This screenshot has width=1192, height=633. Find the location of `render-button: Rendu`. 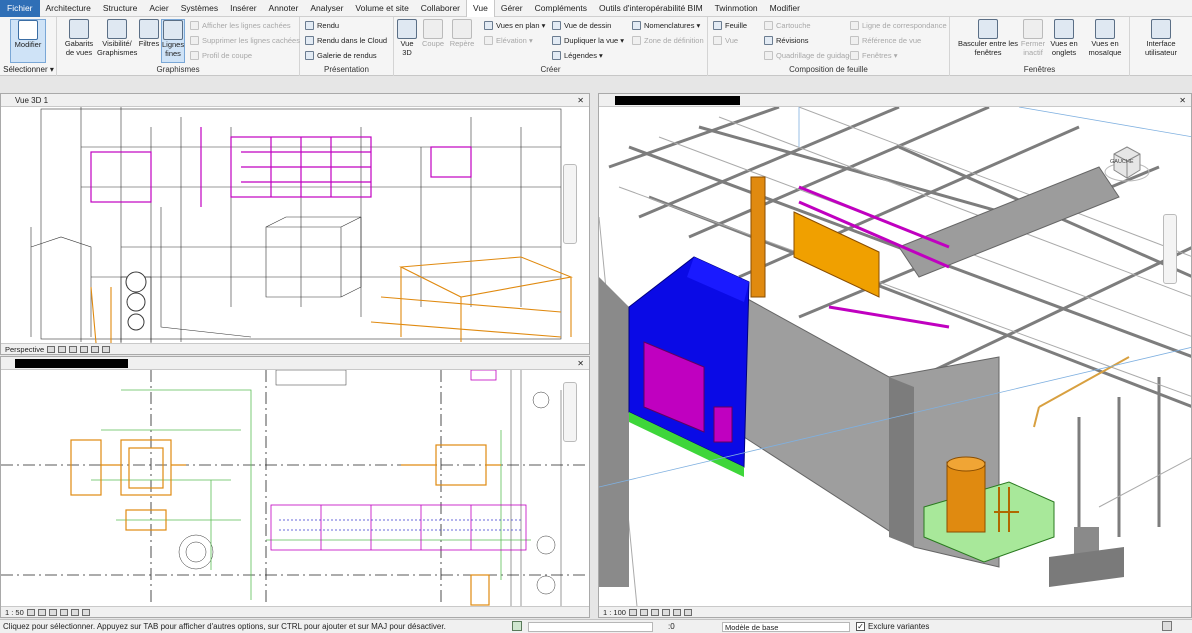

render-button: Rendu is located at coordinates (322, 25).